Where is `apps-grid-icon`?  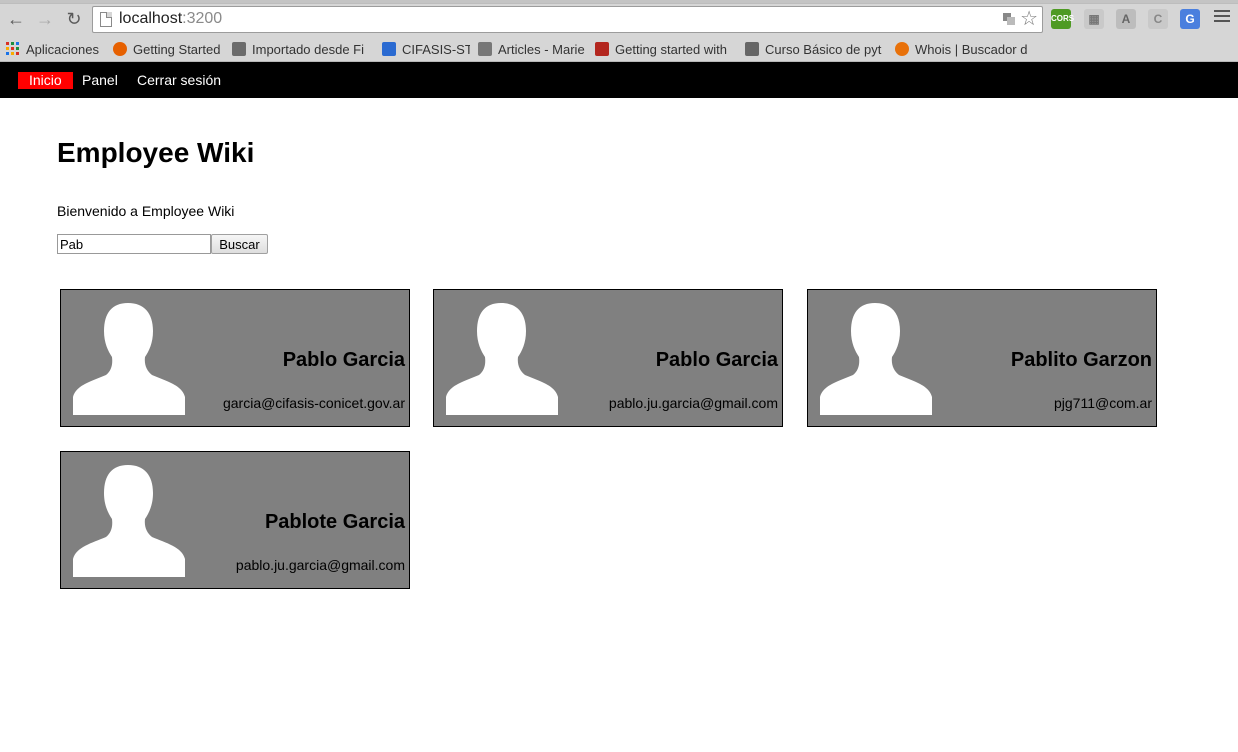
apps-grid-icon is located at coordinates (13, 49).